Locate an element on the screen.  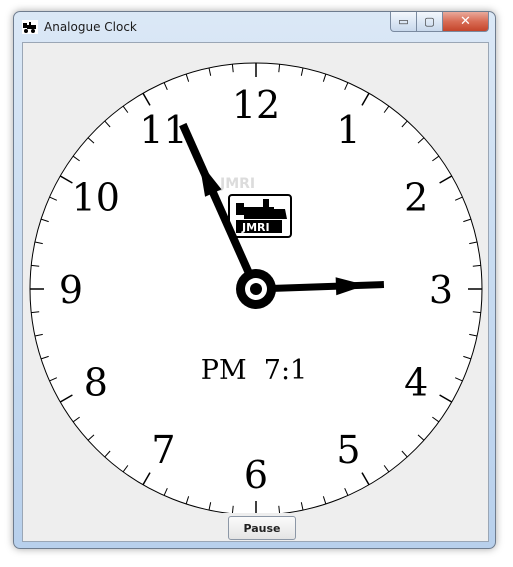
minimize-button: ▭ is located at coordinates (403, 22).